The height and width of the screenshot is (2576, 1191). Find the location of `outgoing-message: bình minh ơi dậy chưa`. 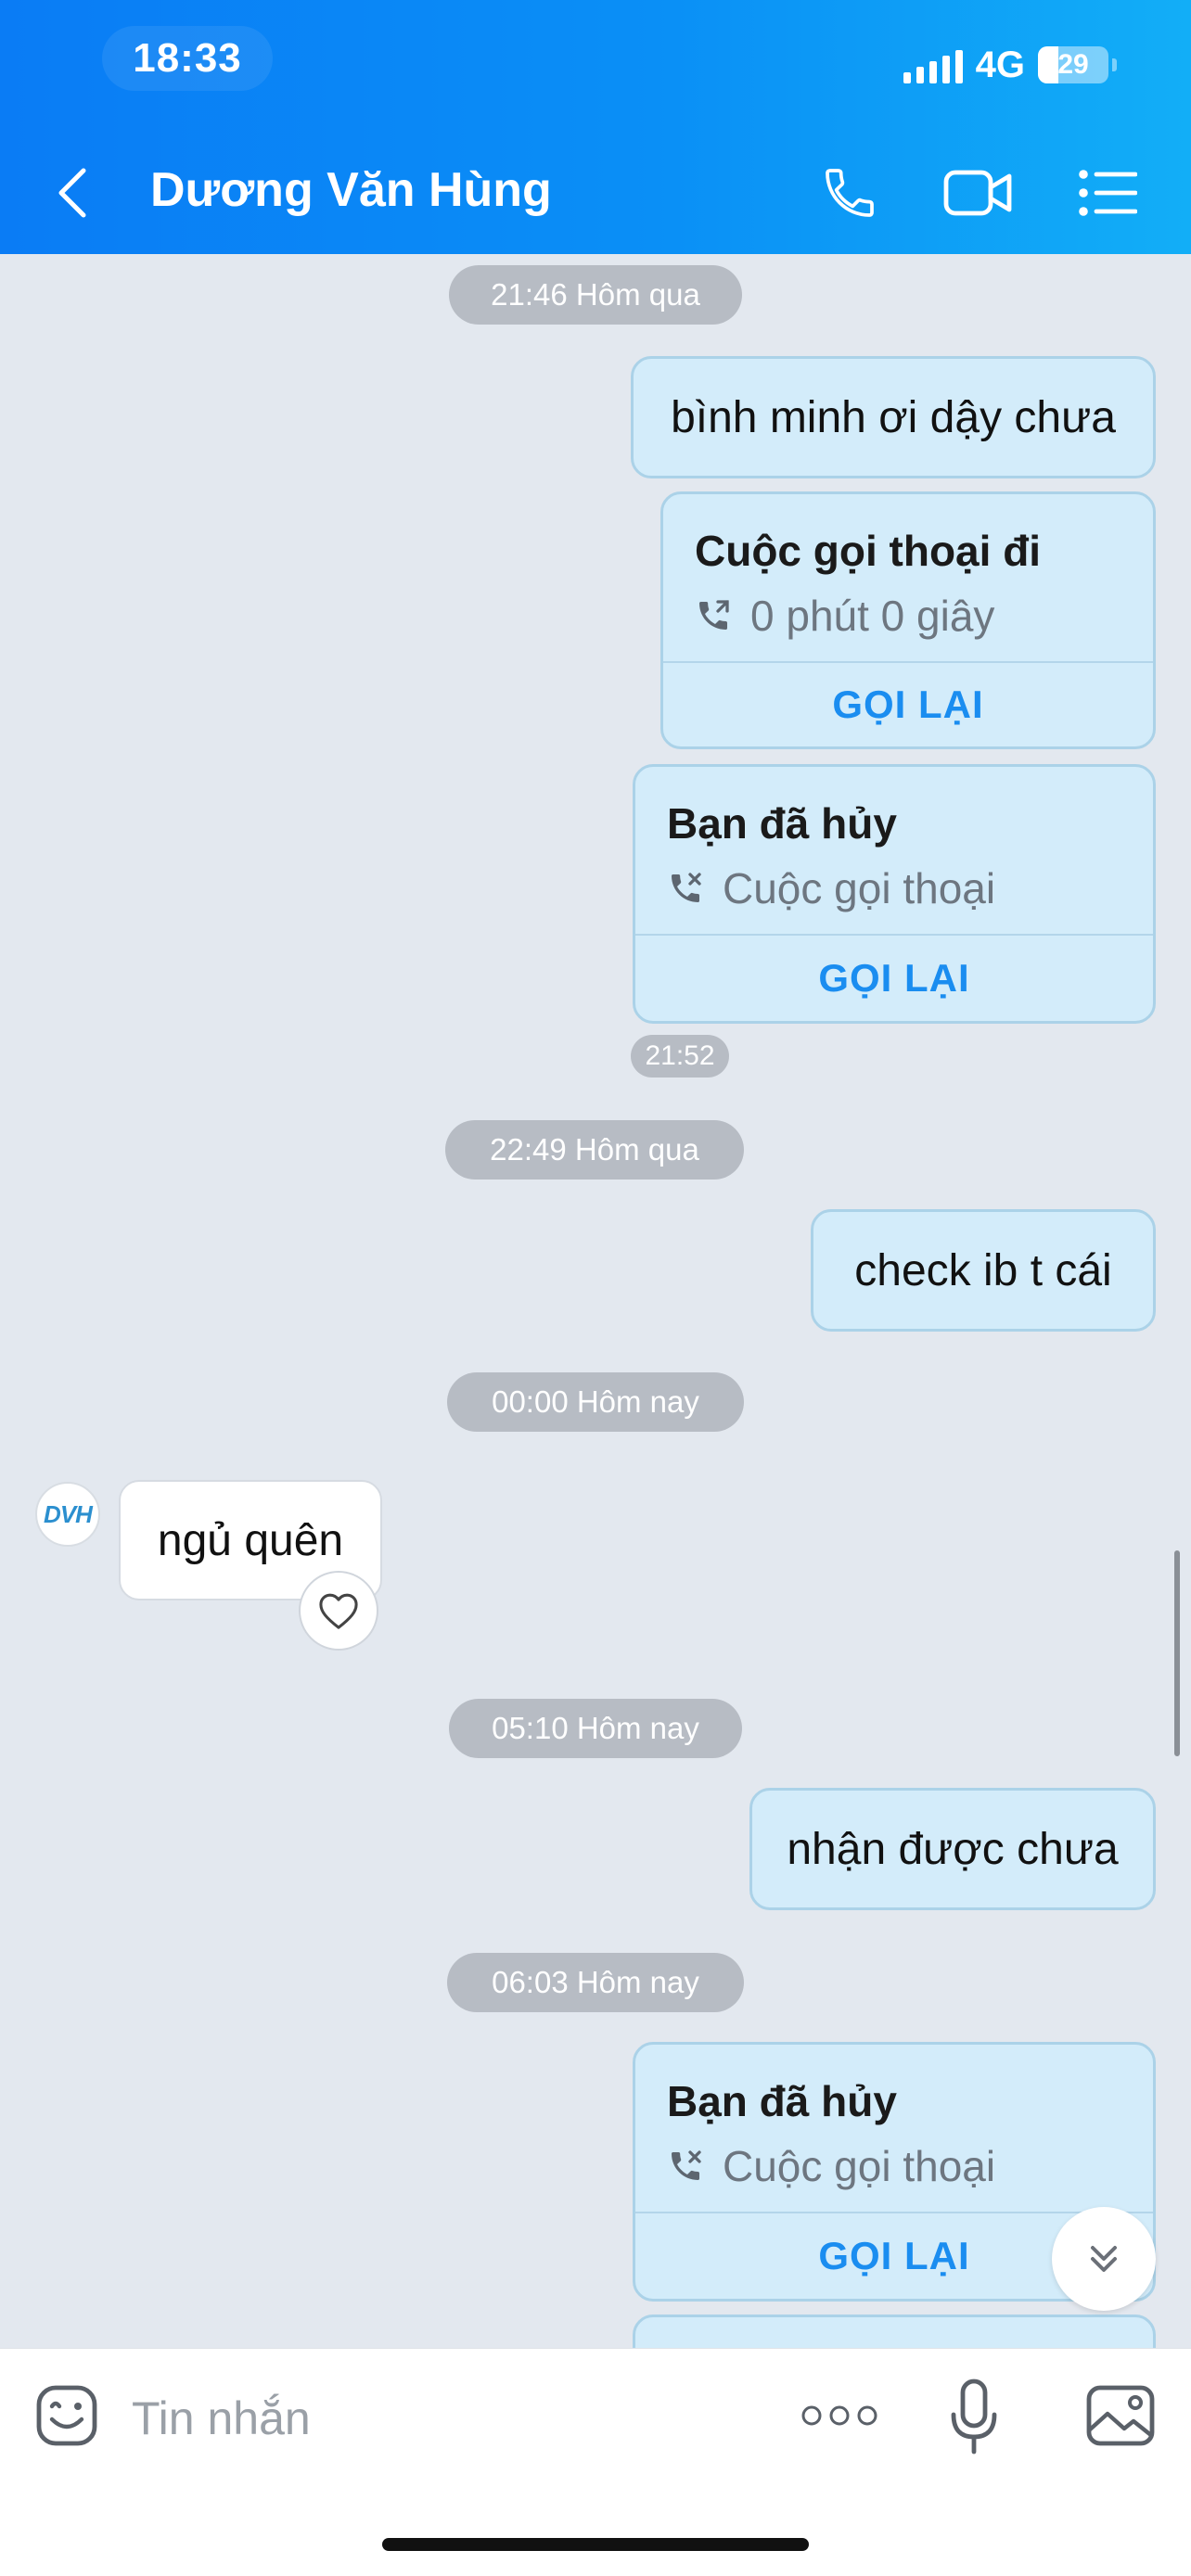

outgoing-message: bình minh ơi dậy chưa is located at coordinates (894, 417).